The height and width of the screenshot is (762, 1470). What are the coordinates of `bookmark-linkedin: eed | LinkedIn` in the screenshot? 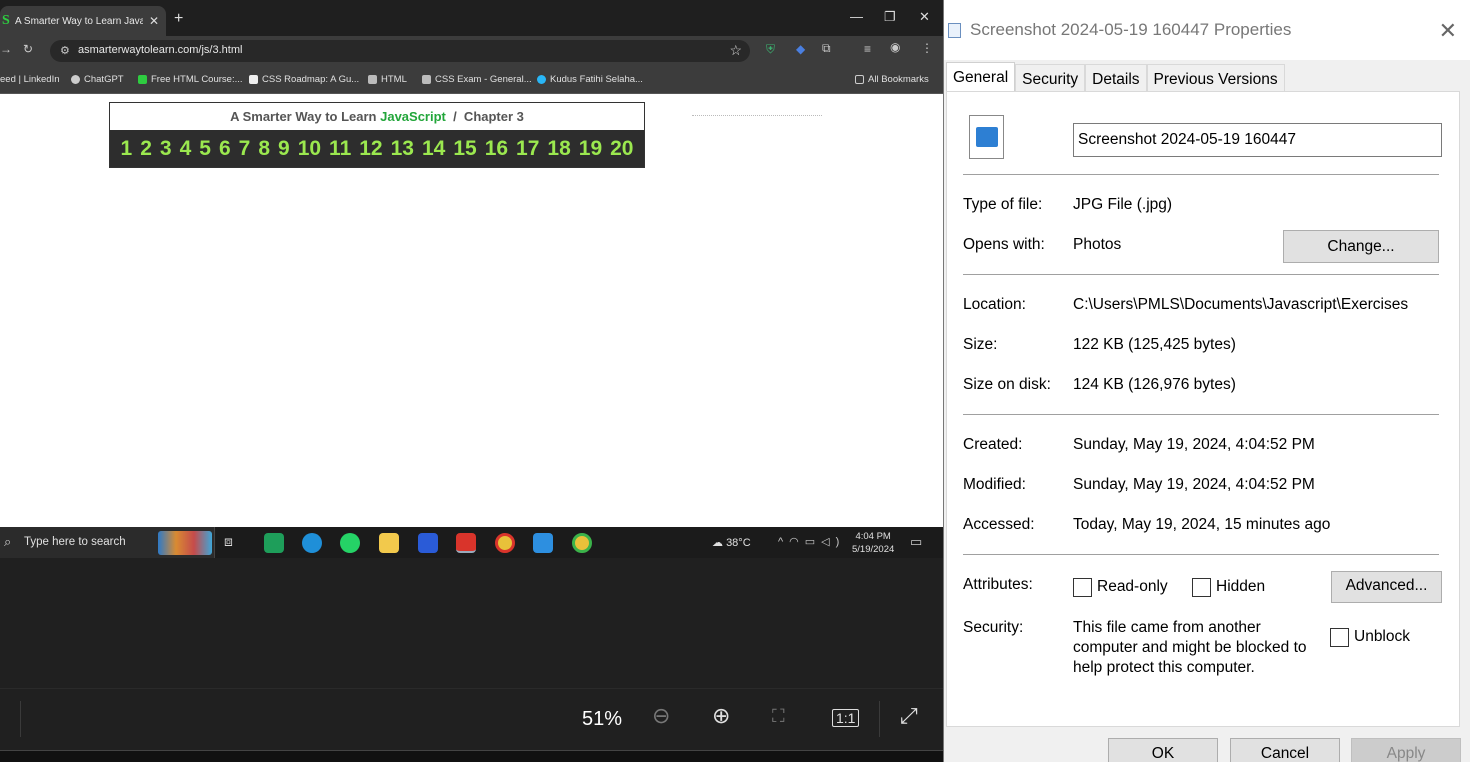 It's located at (30, 79).